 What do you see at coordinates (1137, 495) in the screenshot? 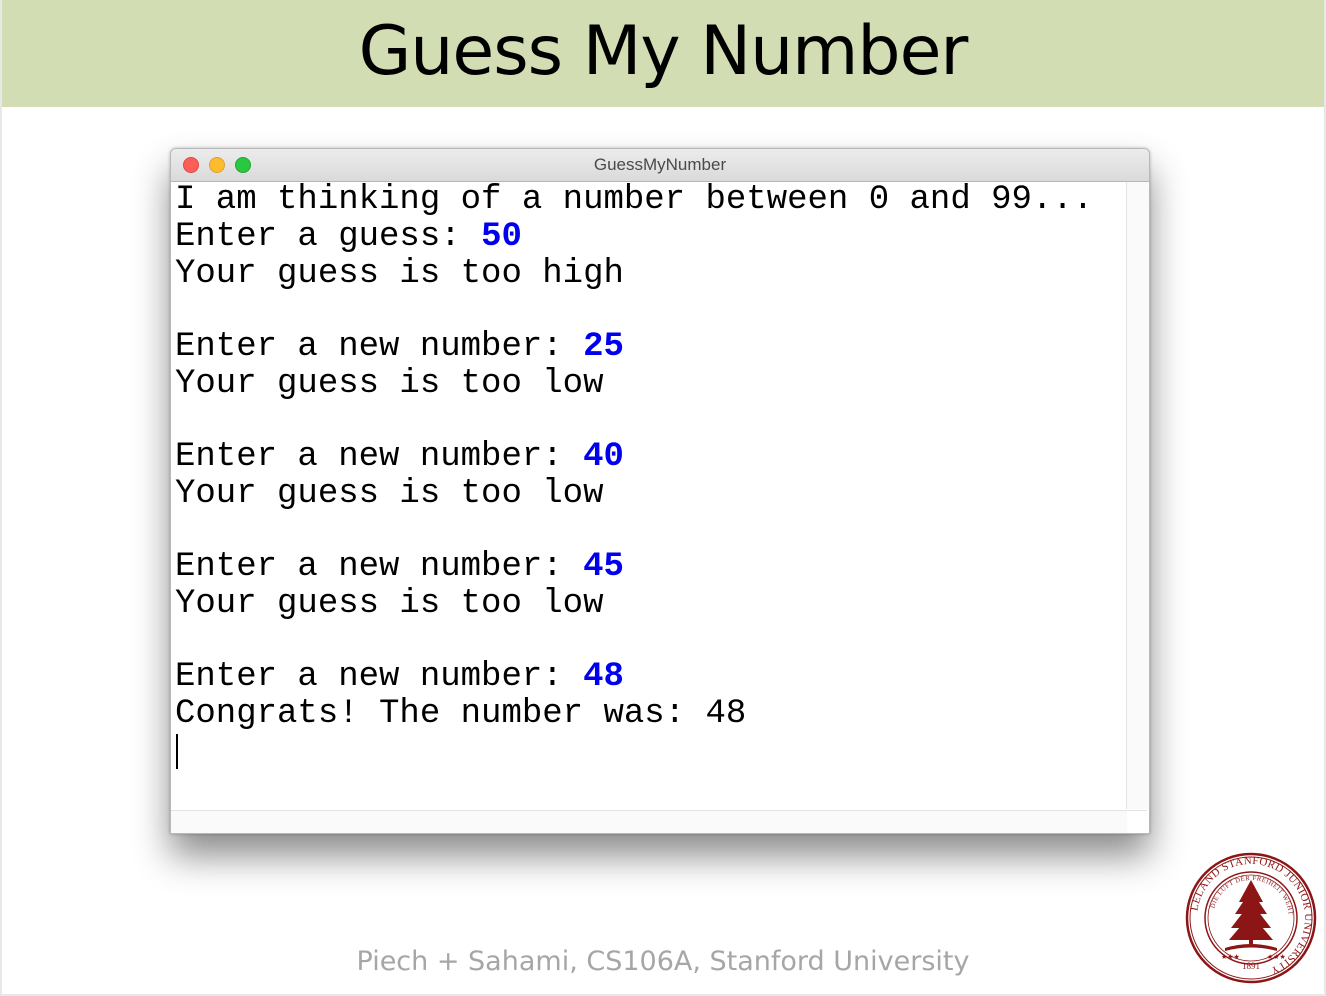
I see `vertical-scrollbar` at bounding box center [1137, 495].